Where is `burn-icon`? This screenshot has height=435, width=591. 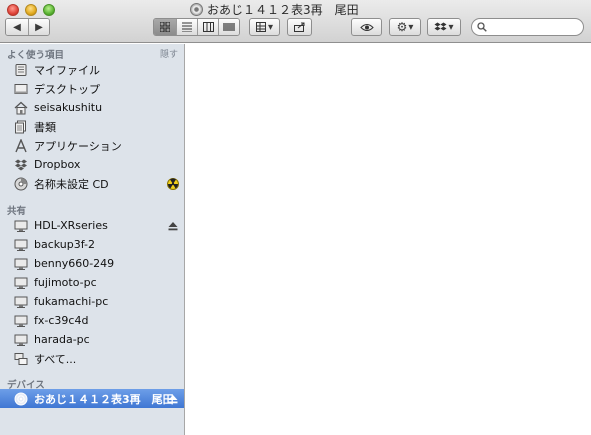
burn-icon is located at coordinates (173, 183).